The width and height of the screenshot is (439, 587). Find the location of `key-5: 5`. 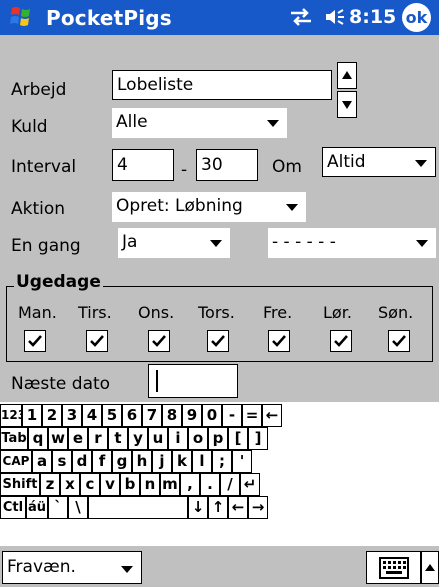

key-5: 5 is located at coordinates (112, 415).